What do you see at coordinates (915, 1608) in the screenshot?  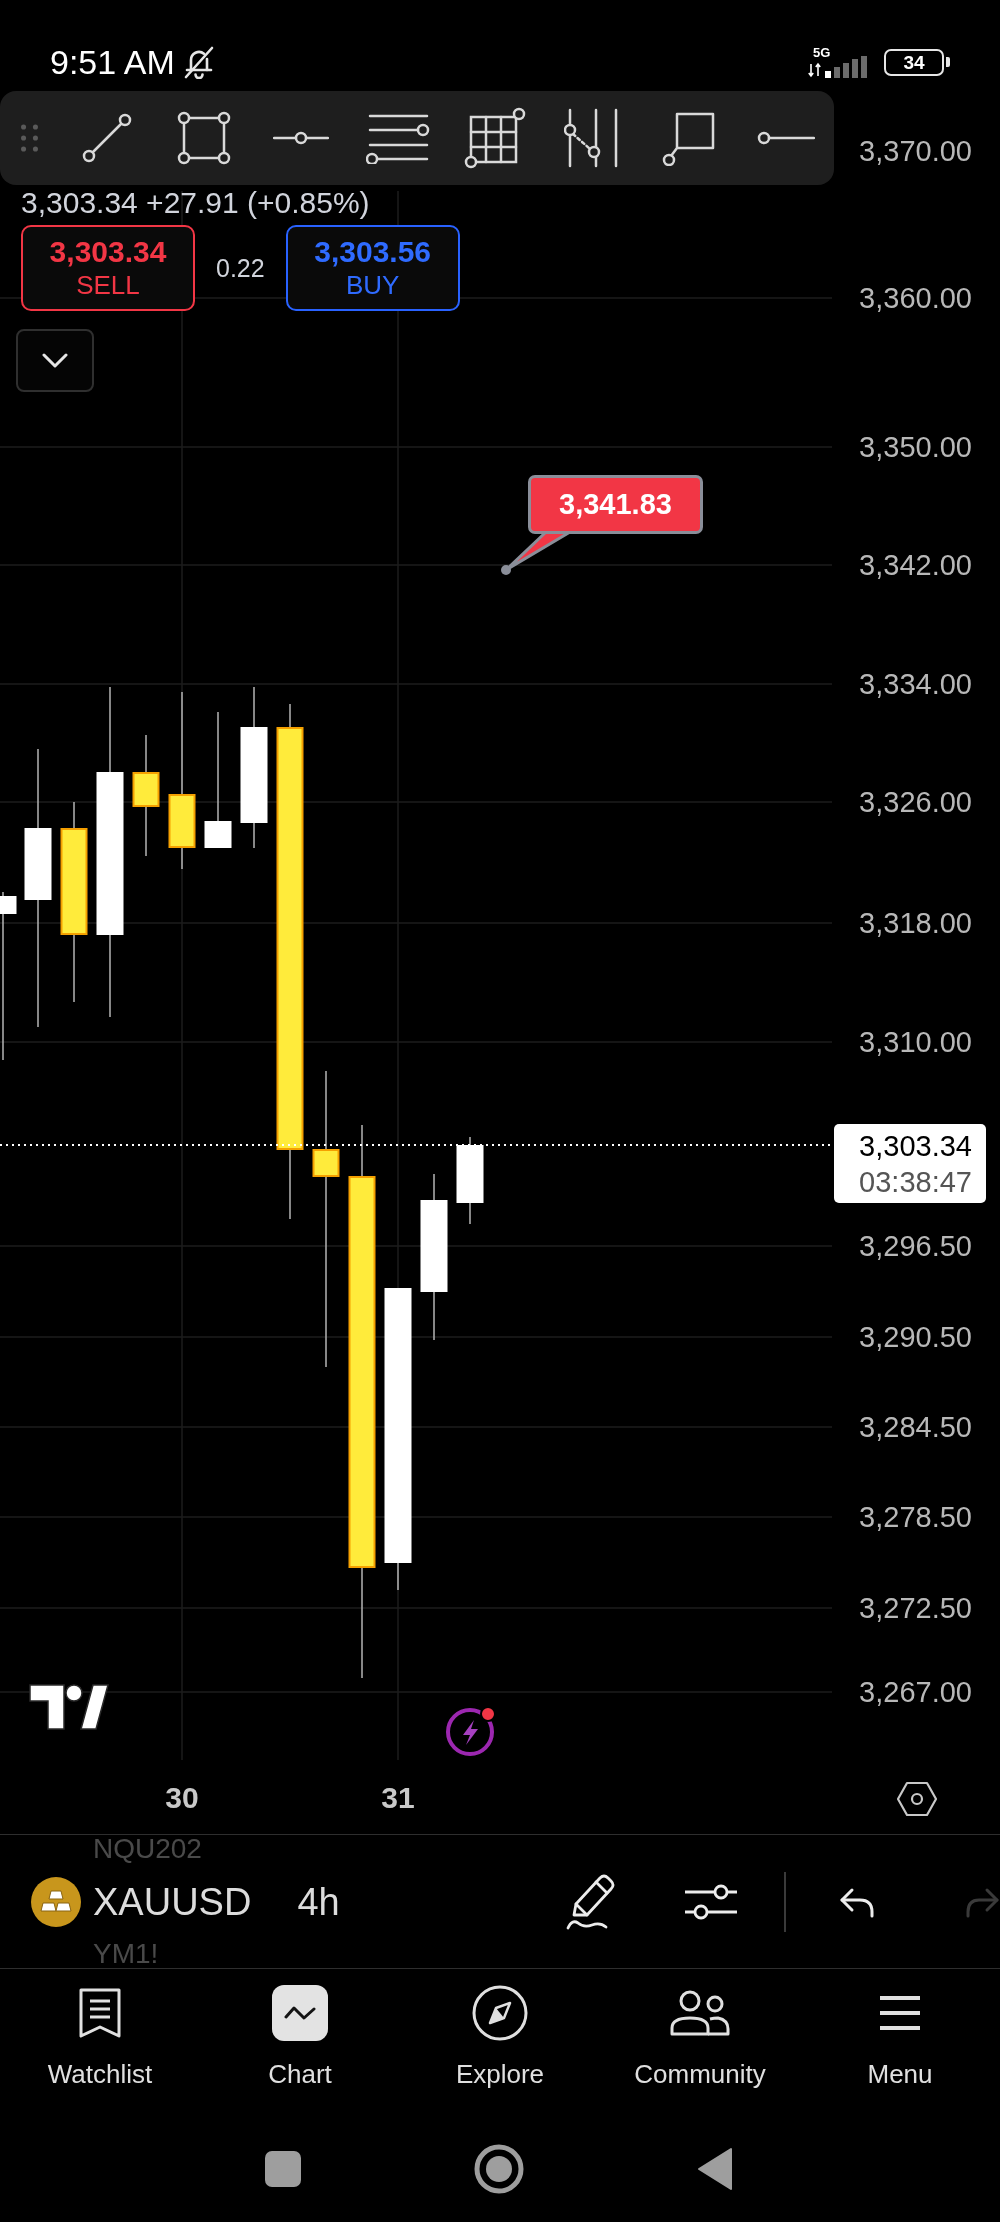 I see `price-axis-label: 3,272.50` at bounding box center [915, 1608].